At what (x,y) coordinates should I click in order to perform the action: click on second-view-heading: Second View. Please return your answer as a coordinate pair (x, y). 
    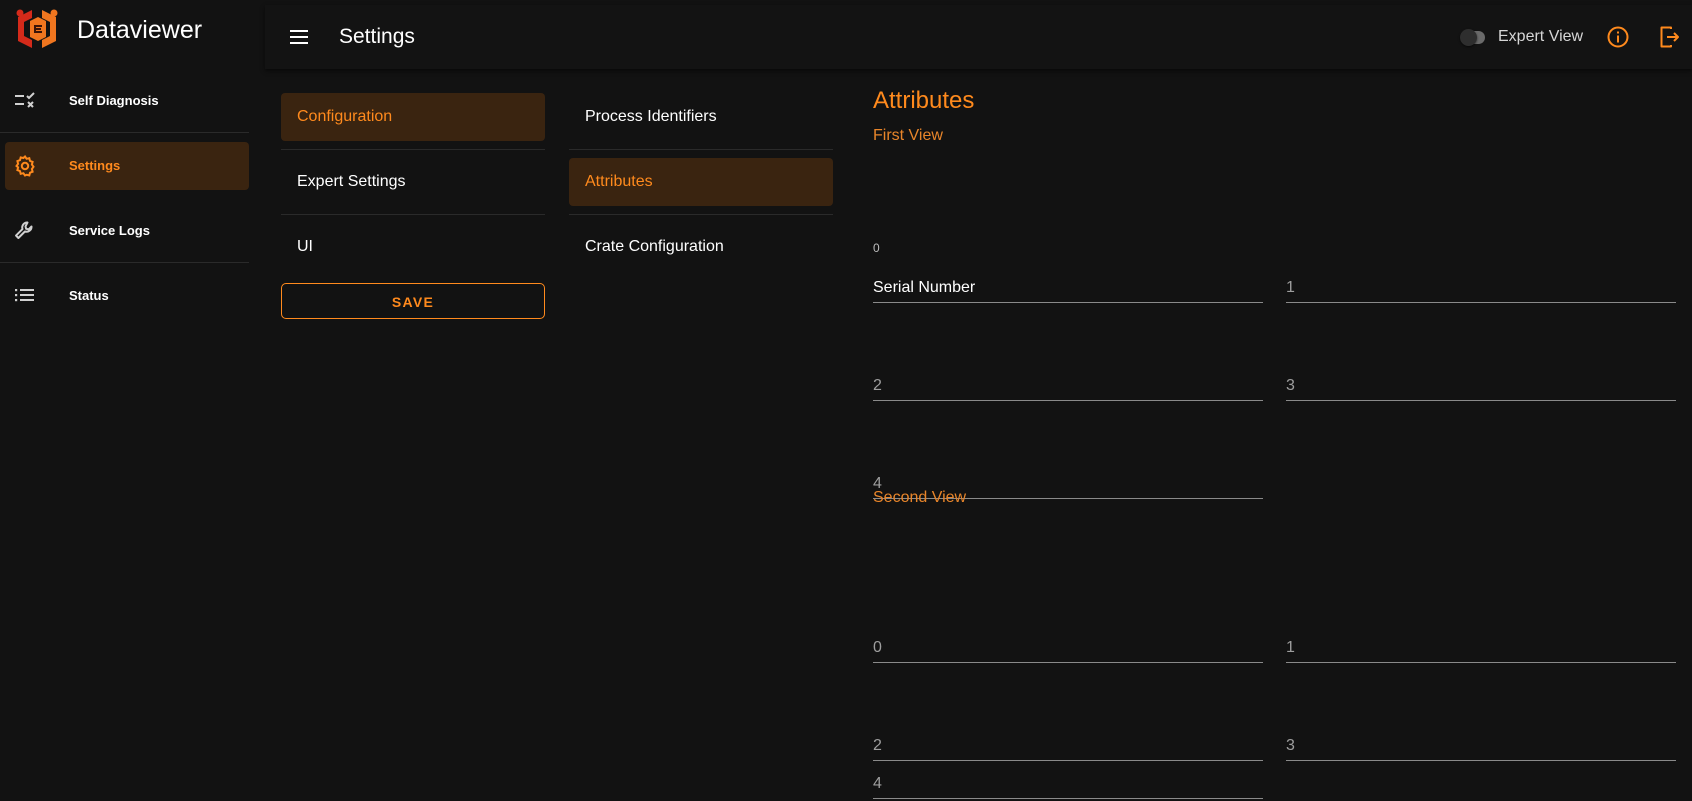
    Looking at the image, I should click on (920, 497).